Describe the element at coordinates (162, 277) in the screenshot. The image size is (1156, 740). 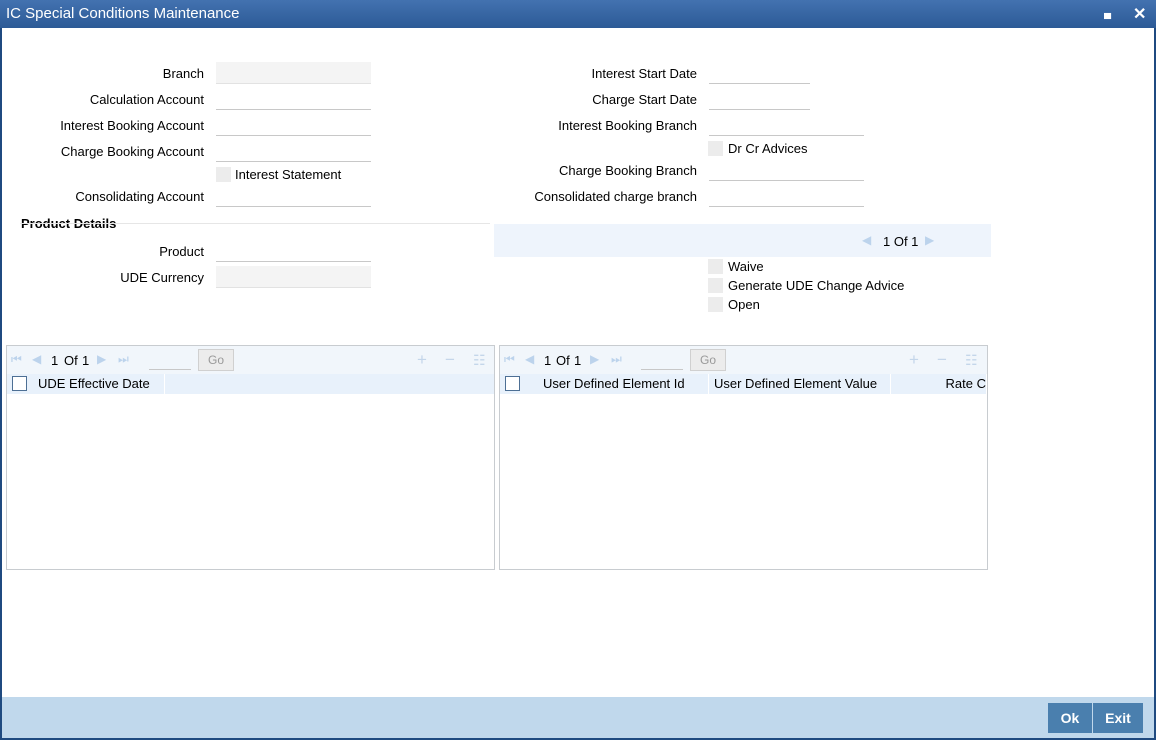
I see `ude-currency-label: UDE Currency` at that location.